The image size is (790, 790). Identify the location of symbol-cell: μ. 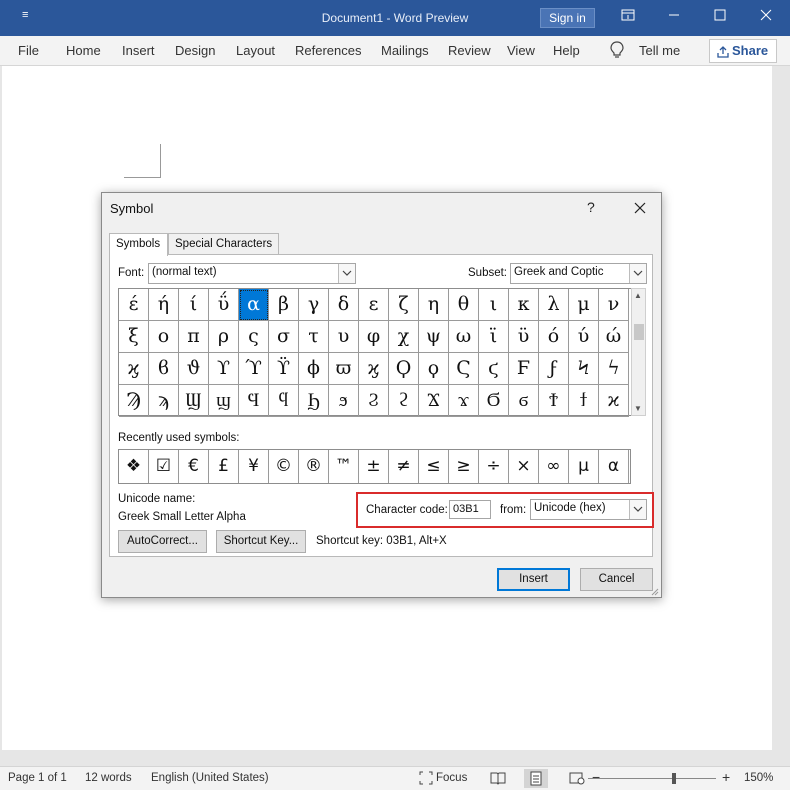
(584, 305).